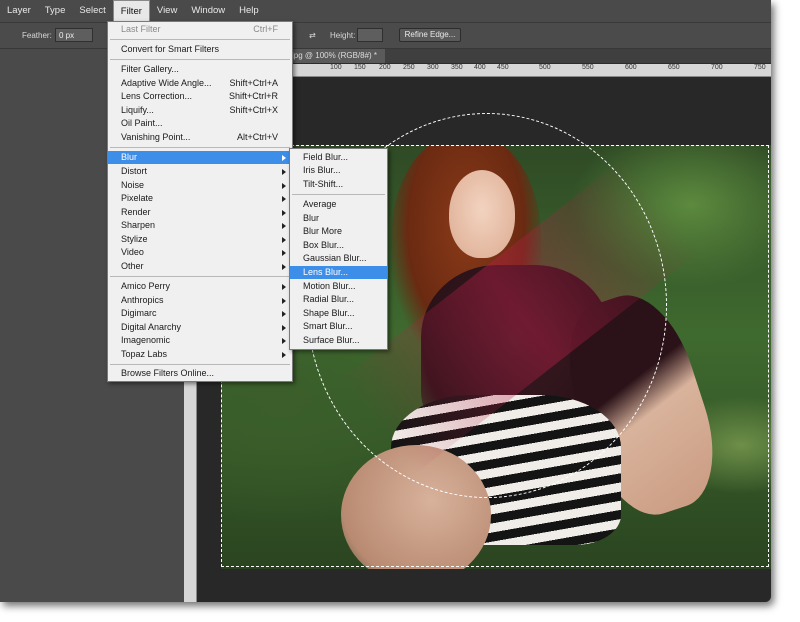 Image resolution: width=800 pixels, height=622 pixels. I want to click on menu-item-other: Other, so click(200, 266).